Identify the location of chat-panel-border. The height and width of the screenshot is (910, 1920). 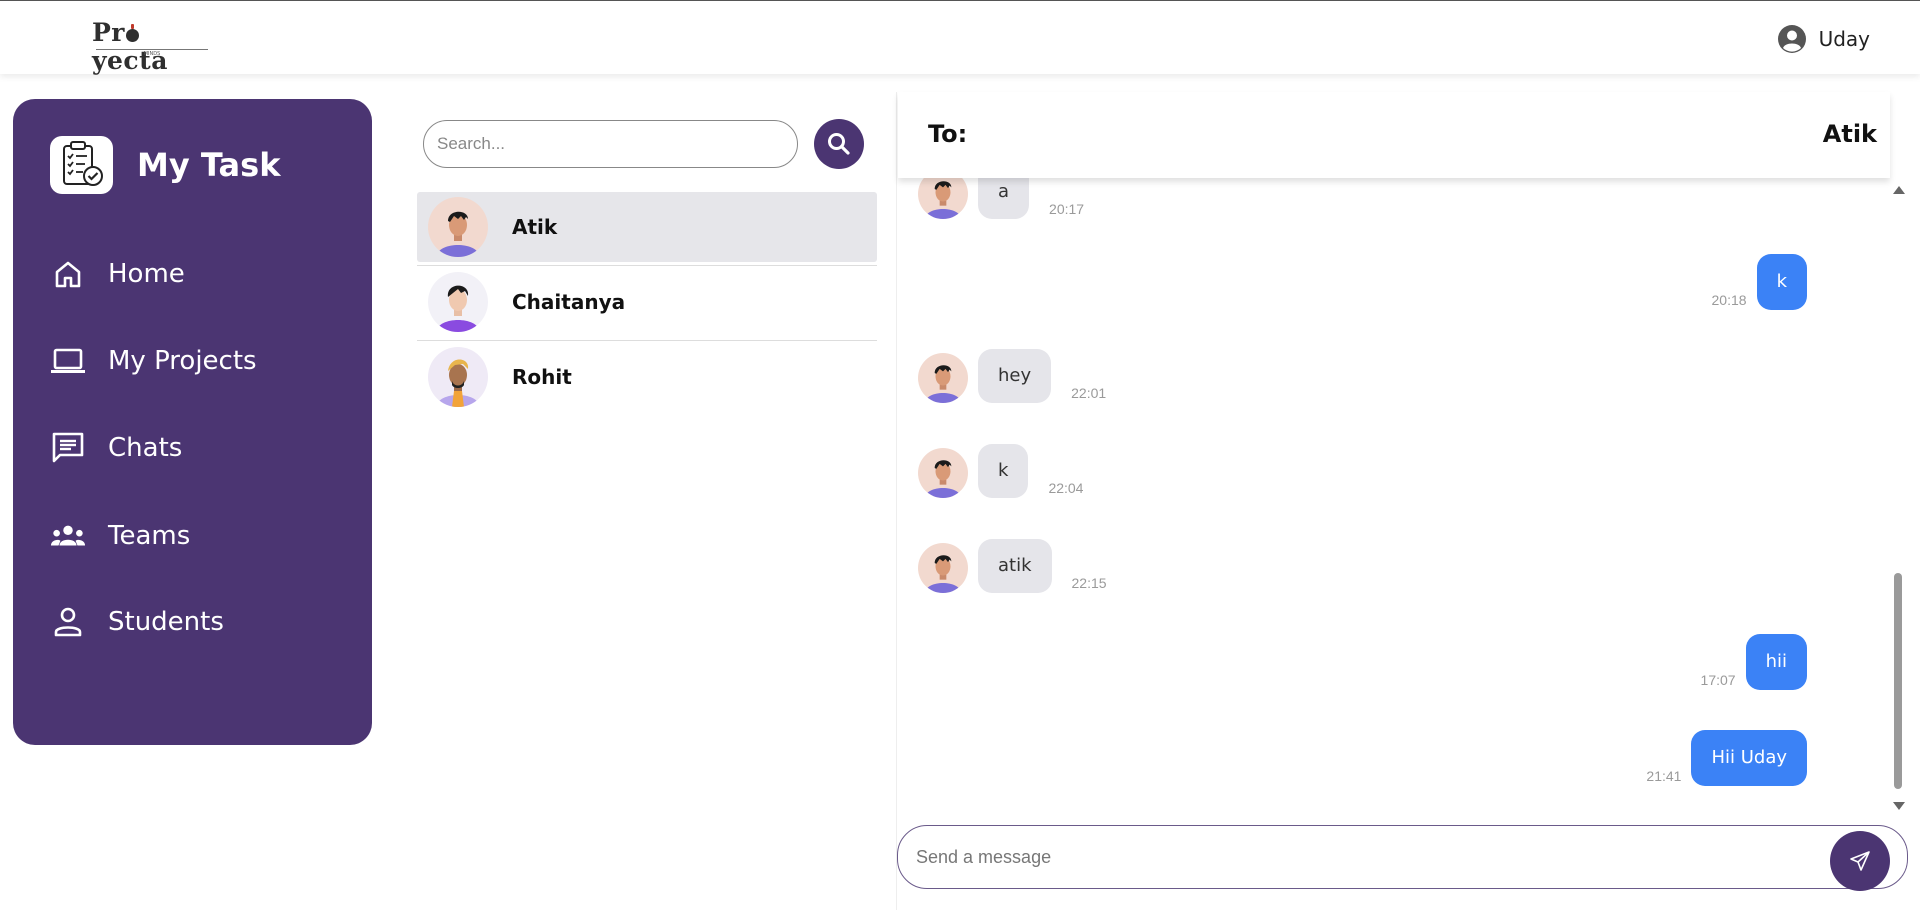
(896, 501).